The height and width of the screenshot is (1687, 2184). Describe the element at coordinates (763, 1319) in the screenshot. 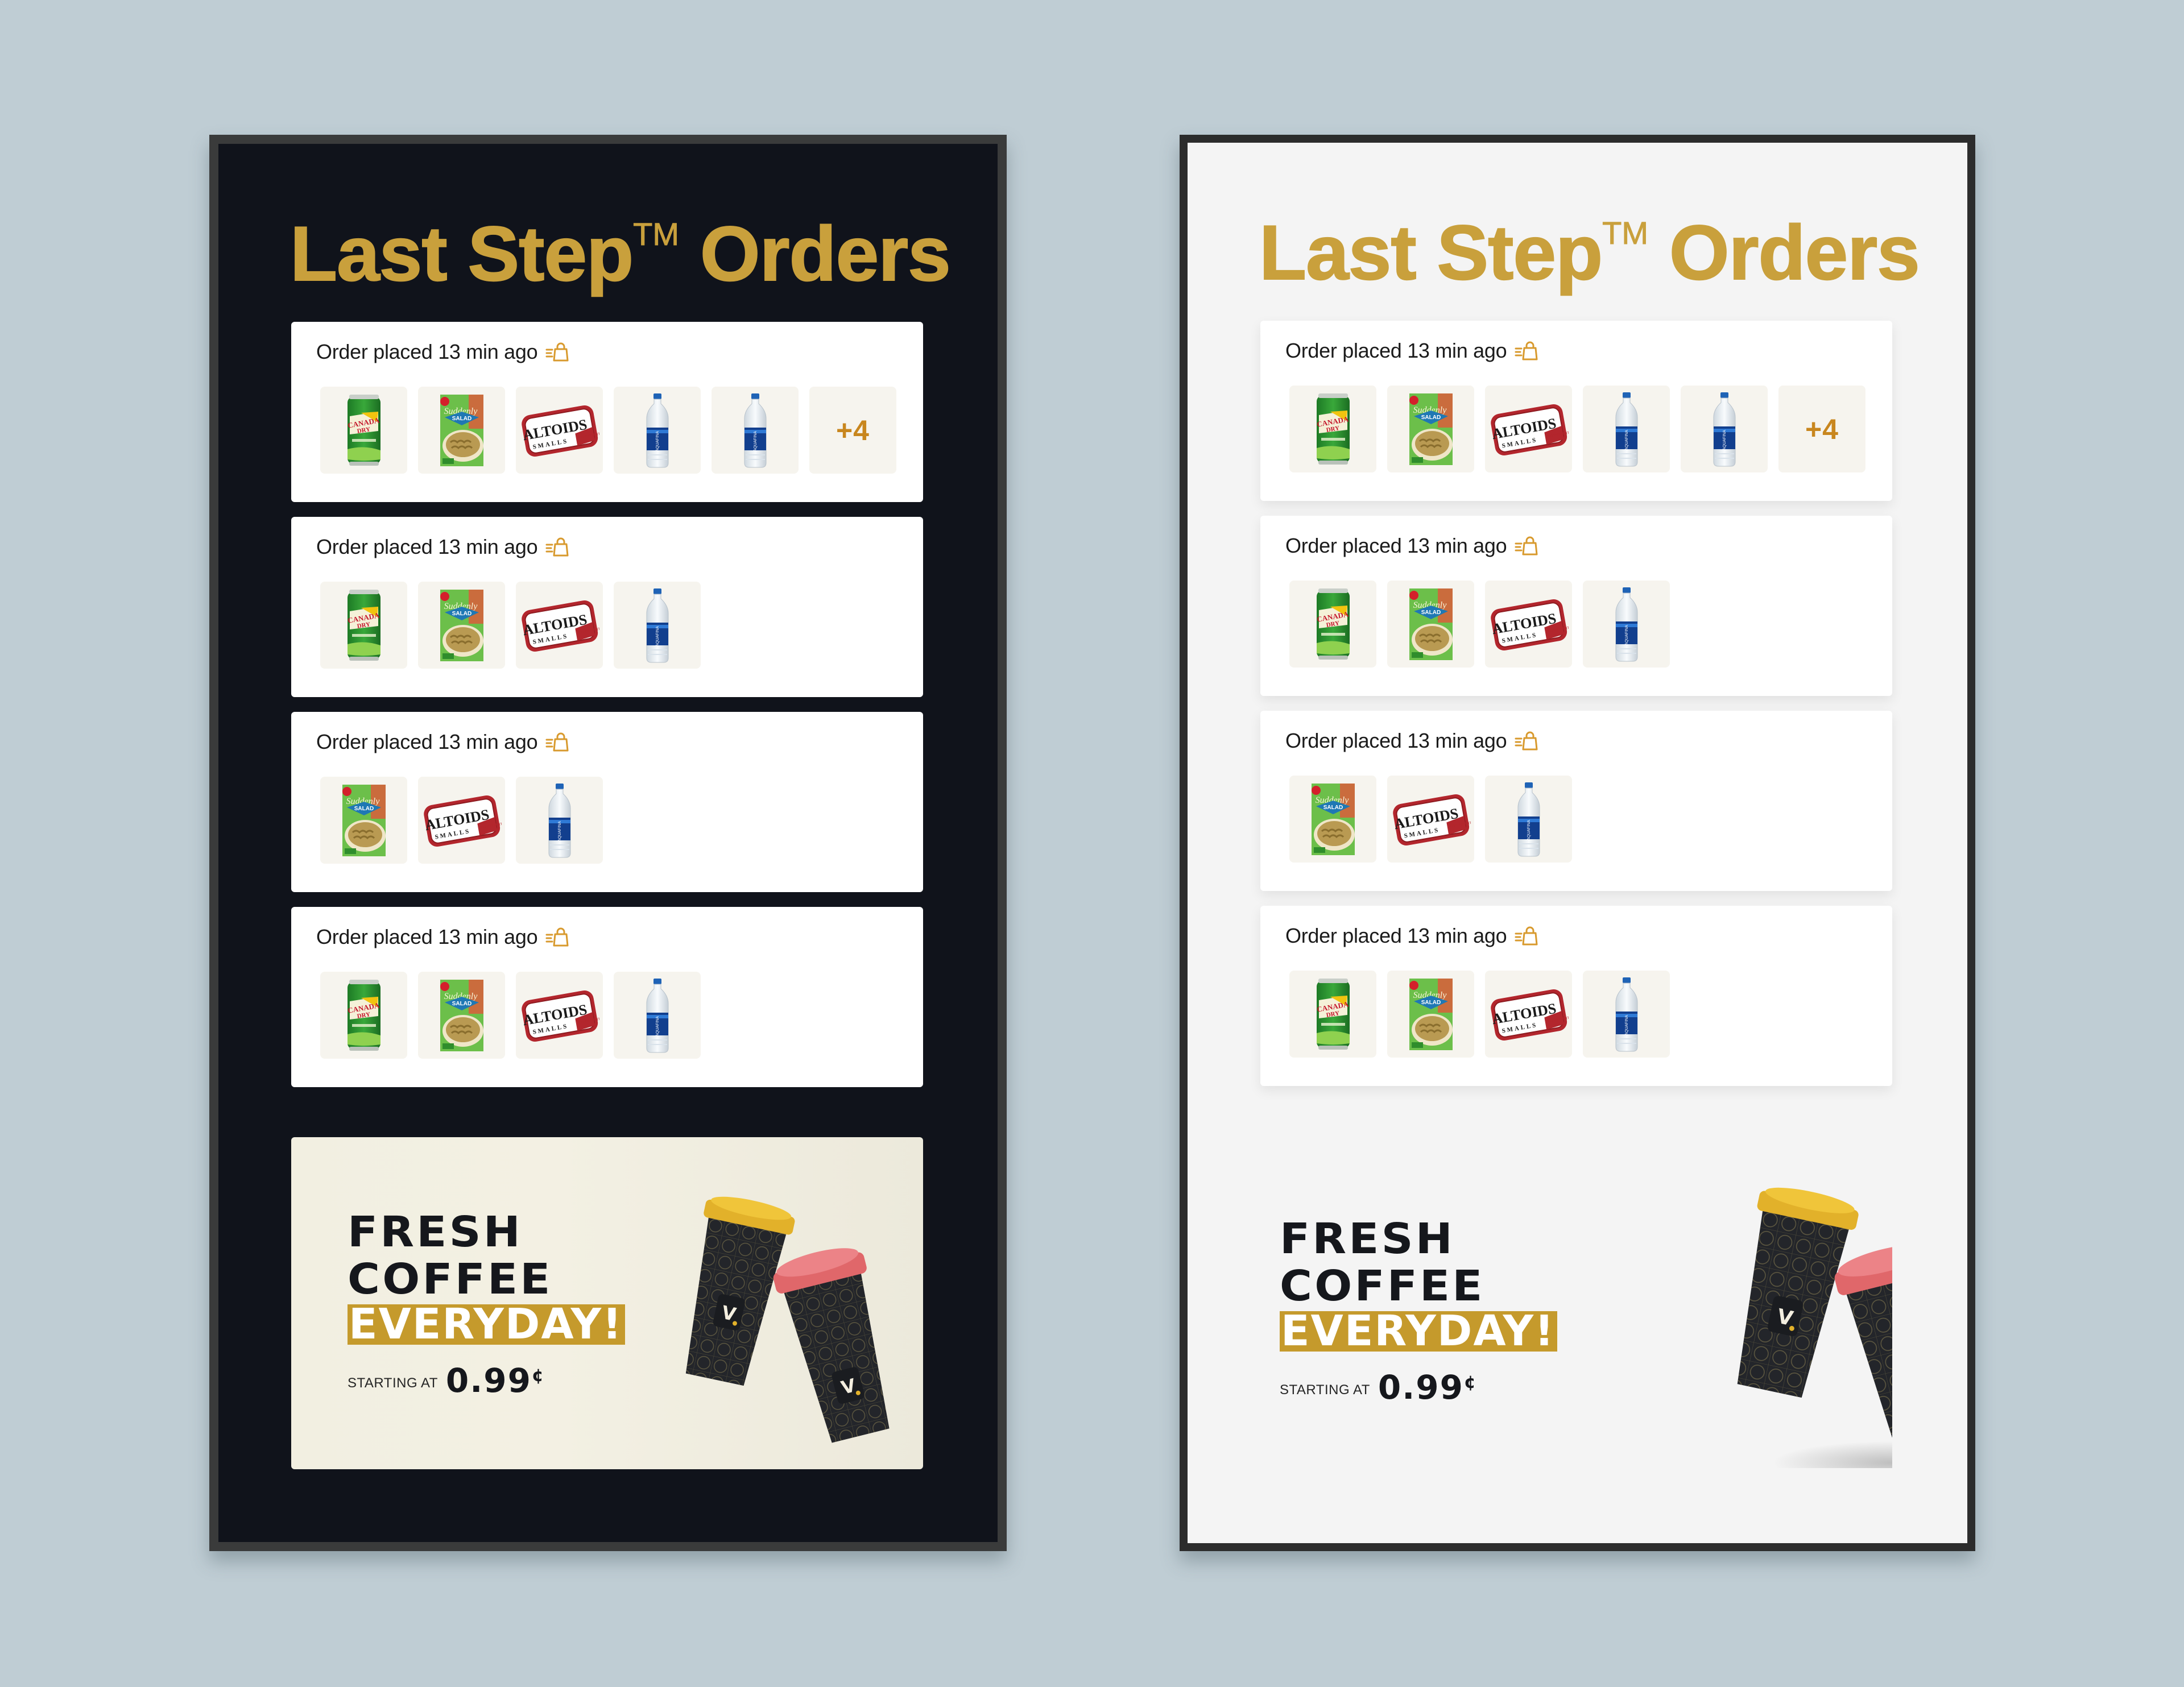

I see `coffee-cups-image: V V` at that location.